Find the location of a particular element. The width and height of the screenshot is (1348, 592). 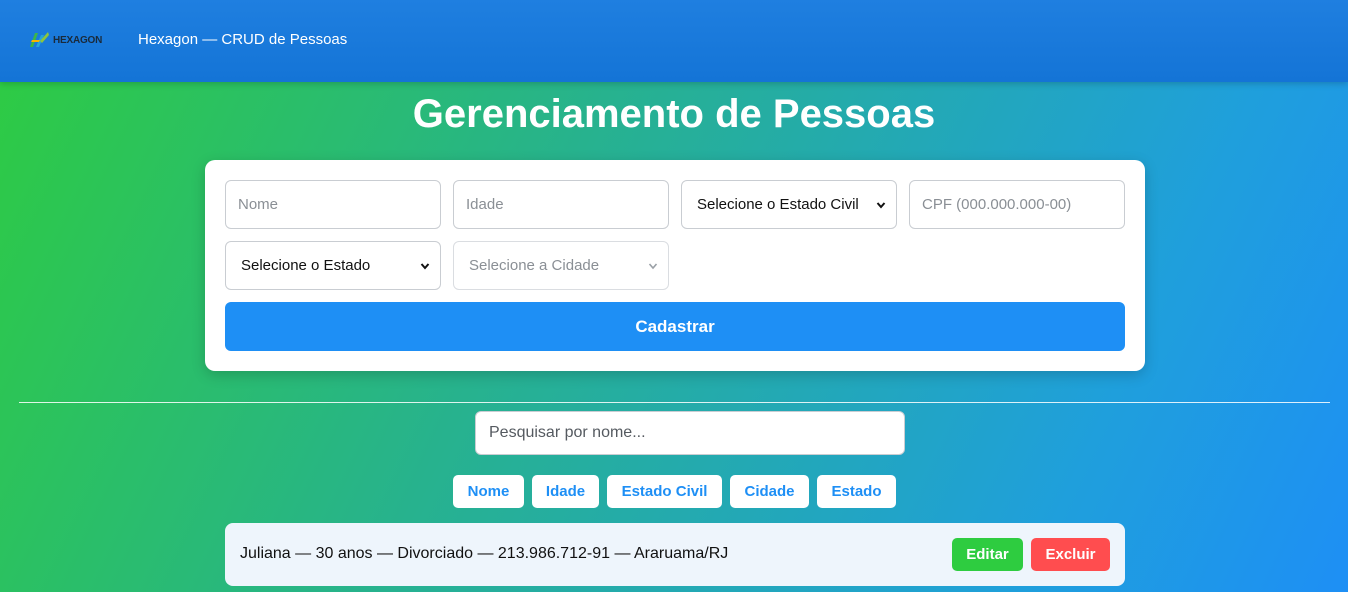

hexagon-logo: HEXAGON is located at coordinates (73, 40).